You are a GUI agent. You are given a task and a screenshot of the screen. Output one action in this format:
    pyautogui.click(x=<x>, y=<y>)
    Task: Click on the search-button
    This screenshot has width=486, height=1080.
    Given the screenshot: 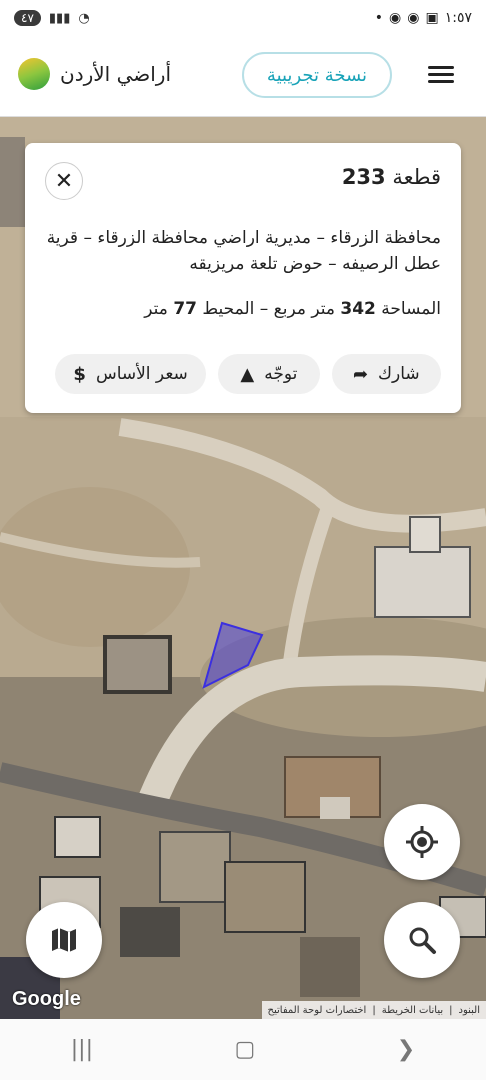 What is the action you would take?
    pyautogui.click(x=422, y=940)
    